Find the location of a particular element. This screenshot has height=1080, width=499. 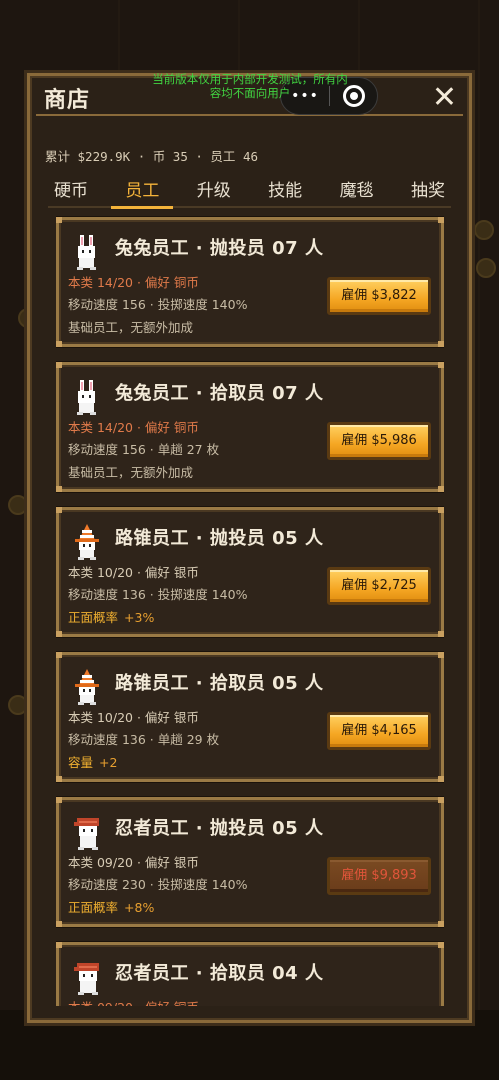

hire-button: 雇佣 $4,165 is located at coordinates (379, 731).